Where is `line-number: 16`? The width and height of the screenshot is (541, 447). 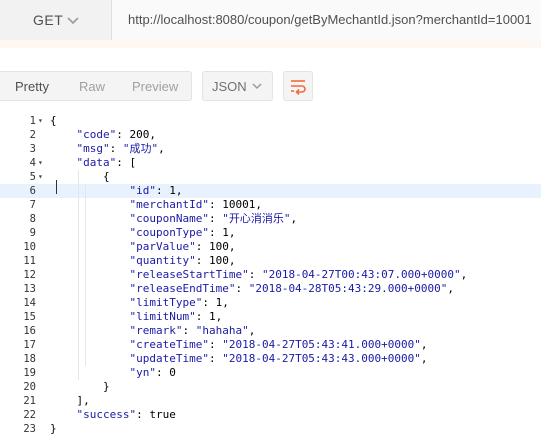 line-number: 16 is located at coordinates (29, 331).